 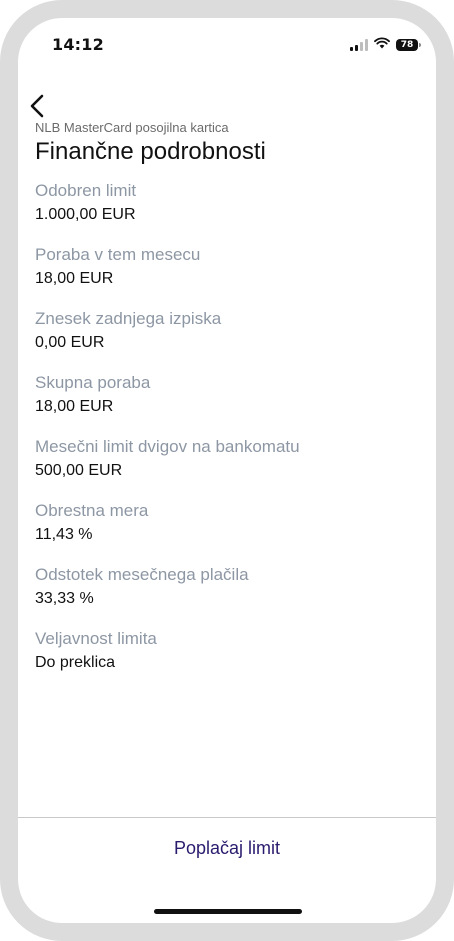 I want to click on home-indicator, so click(x=228, y=911).